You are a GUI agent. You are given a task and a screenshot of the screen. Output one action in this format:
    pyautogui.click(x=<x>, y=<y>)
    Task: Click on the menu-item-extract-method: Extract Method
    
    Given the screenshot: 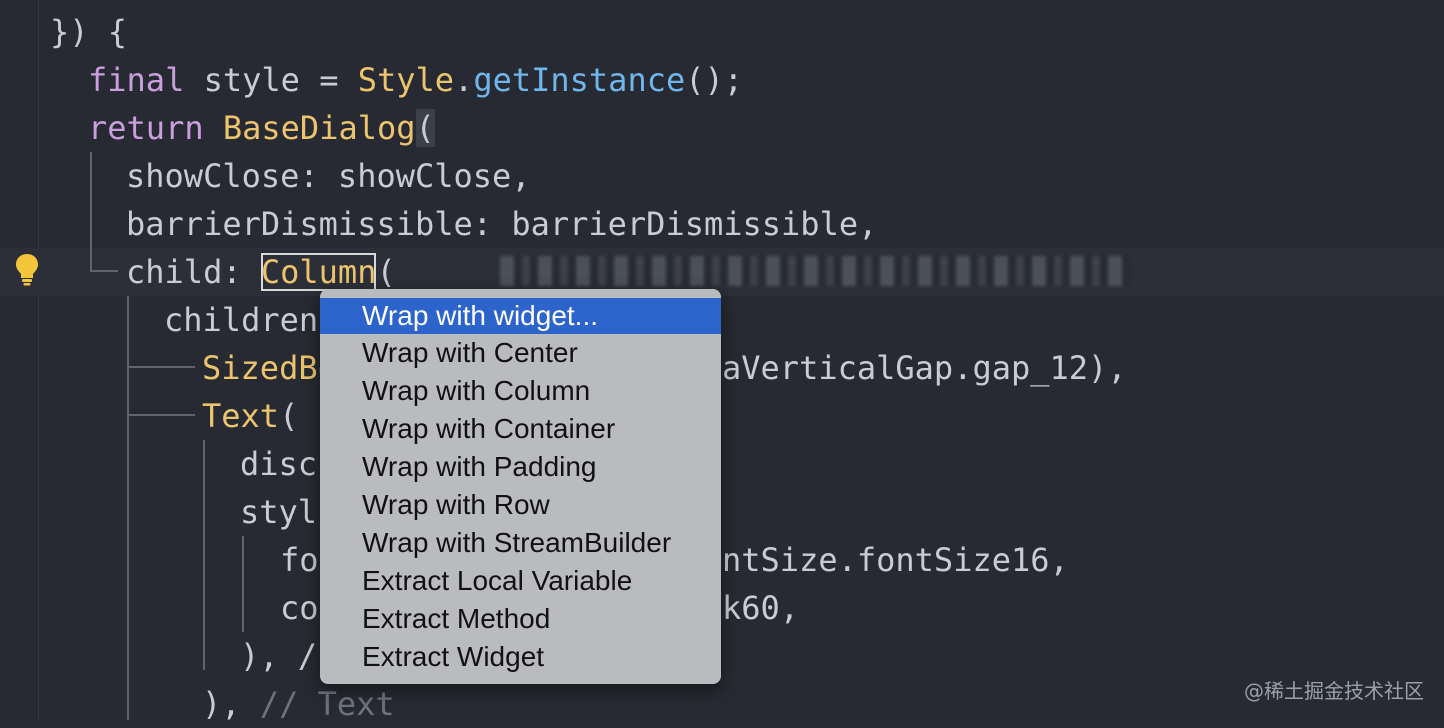 What is the action you would take?
    pyautogui.click(x=520, y=619)
    